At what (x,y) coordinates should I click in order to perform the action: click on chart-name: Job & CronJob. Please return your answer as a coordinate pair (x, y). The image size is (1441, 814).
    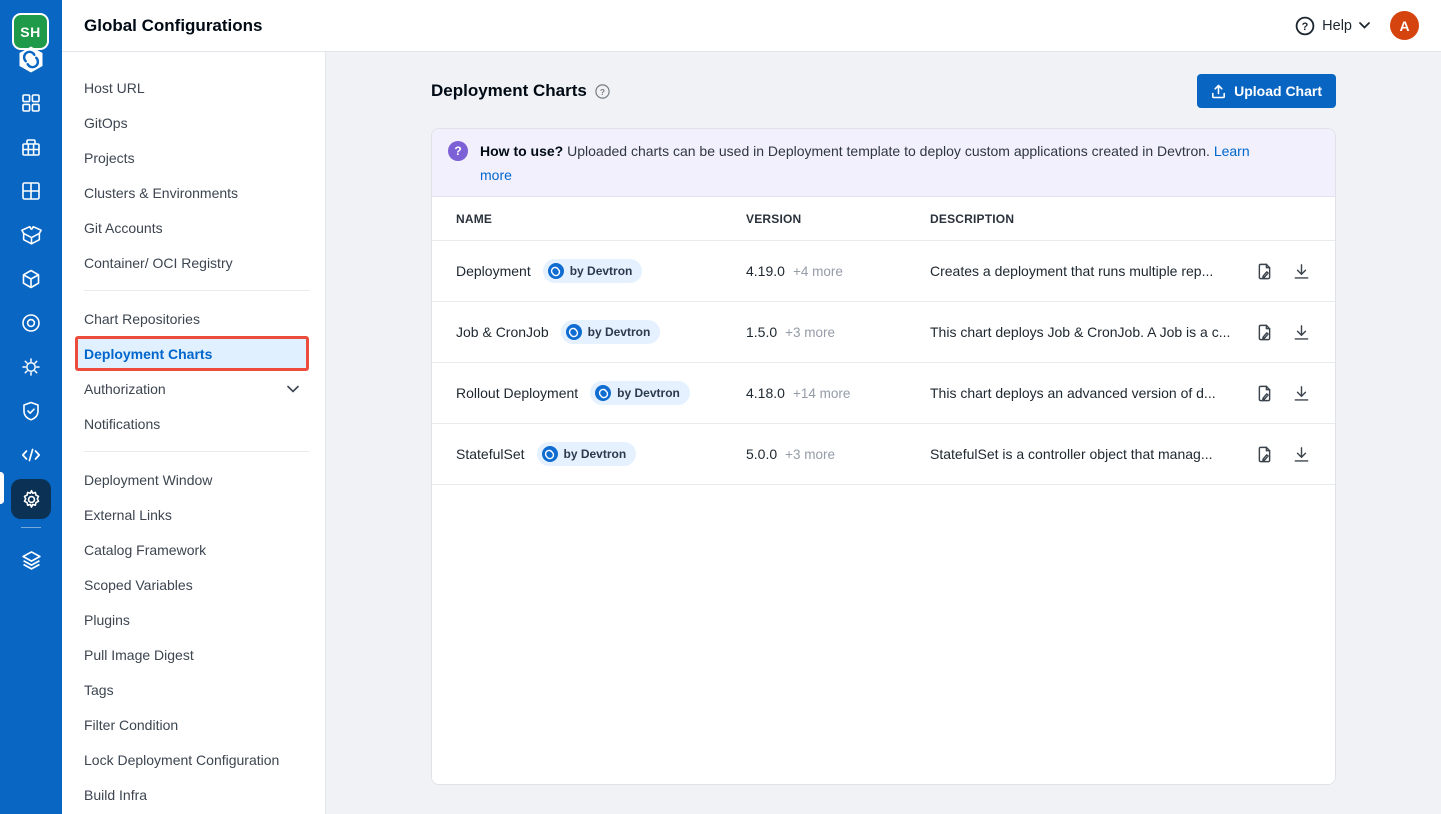
    Looking at the image, I should click on (502, 332).